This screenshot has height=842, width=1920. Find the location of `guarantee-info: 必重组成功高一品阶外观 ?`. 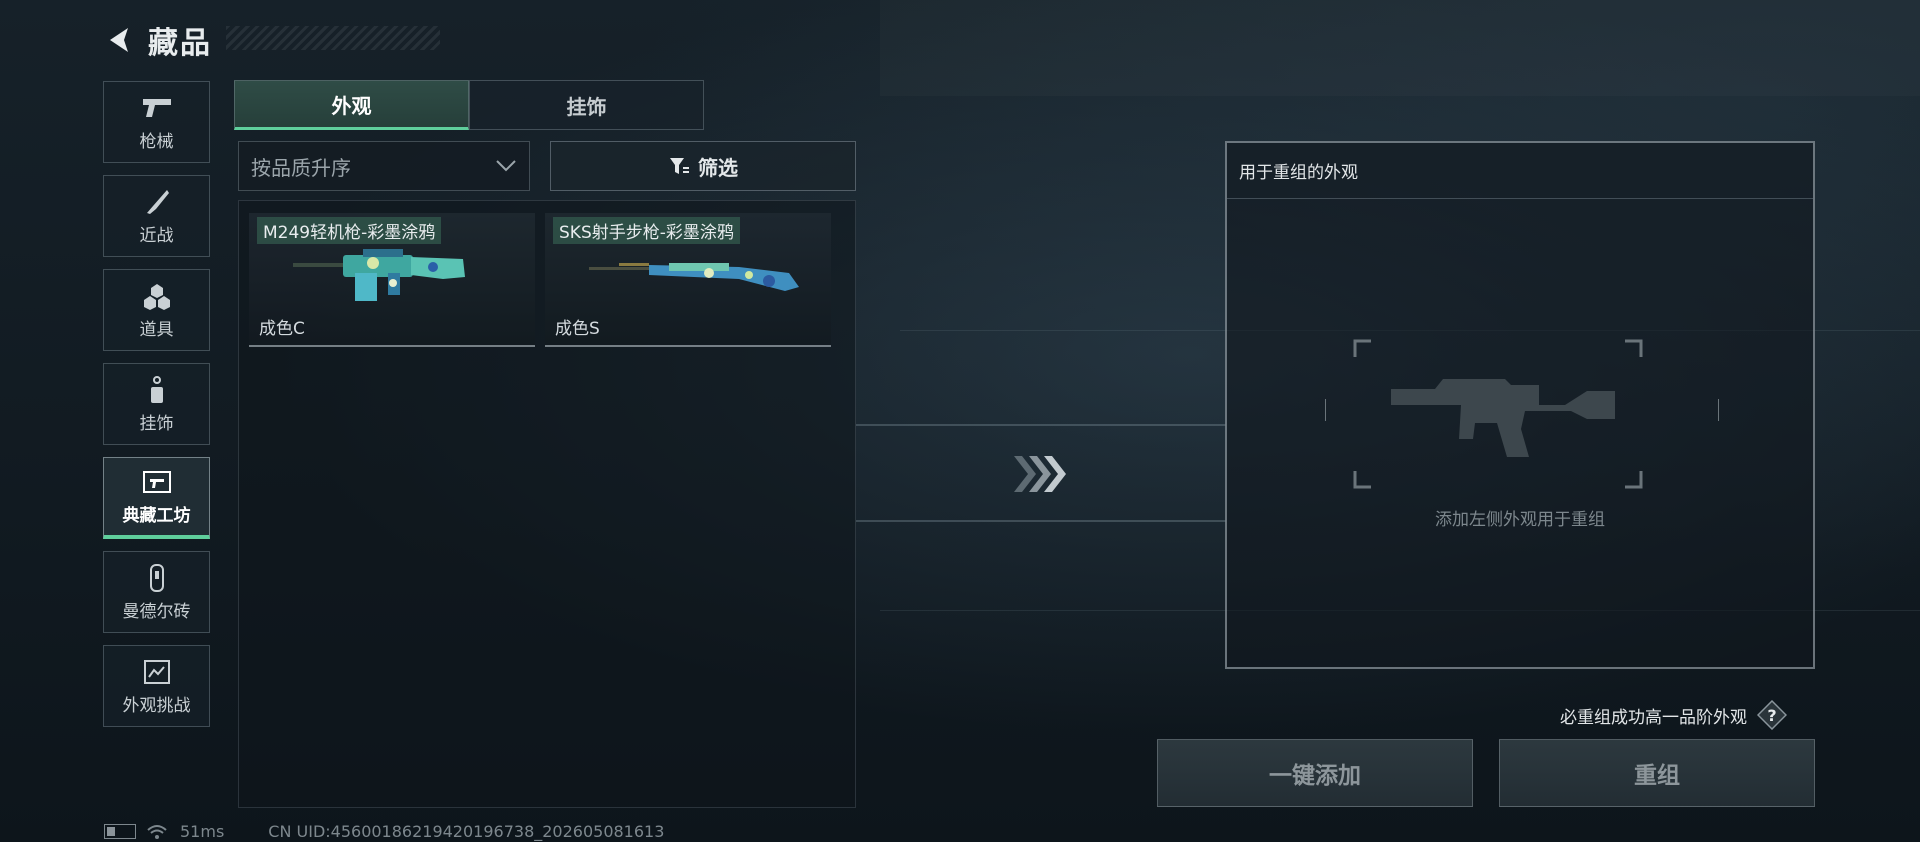

guarantee-info: 必重组成功高一品阶外观 ? is located at coordinates (1674, 715).